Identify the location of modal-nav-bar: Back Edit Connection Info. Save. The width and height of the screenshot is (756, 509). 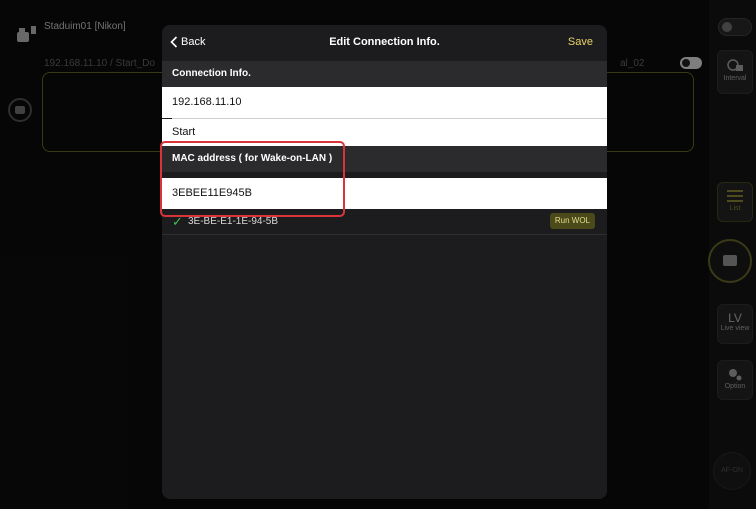
(384, 43).